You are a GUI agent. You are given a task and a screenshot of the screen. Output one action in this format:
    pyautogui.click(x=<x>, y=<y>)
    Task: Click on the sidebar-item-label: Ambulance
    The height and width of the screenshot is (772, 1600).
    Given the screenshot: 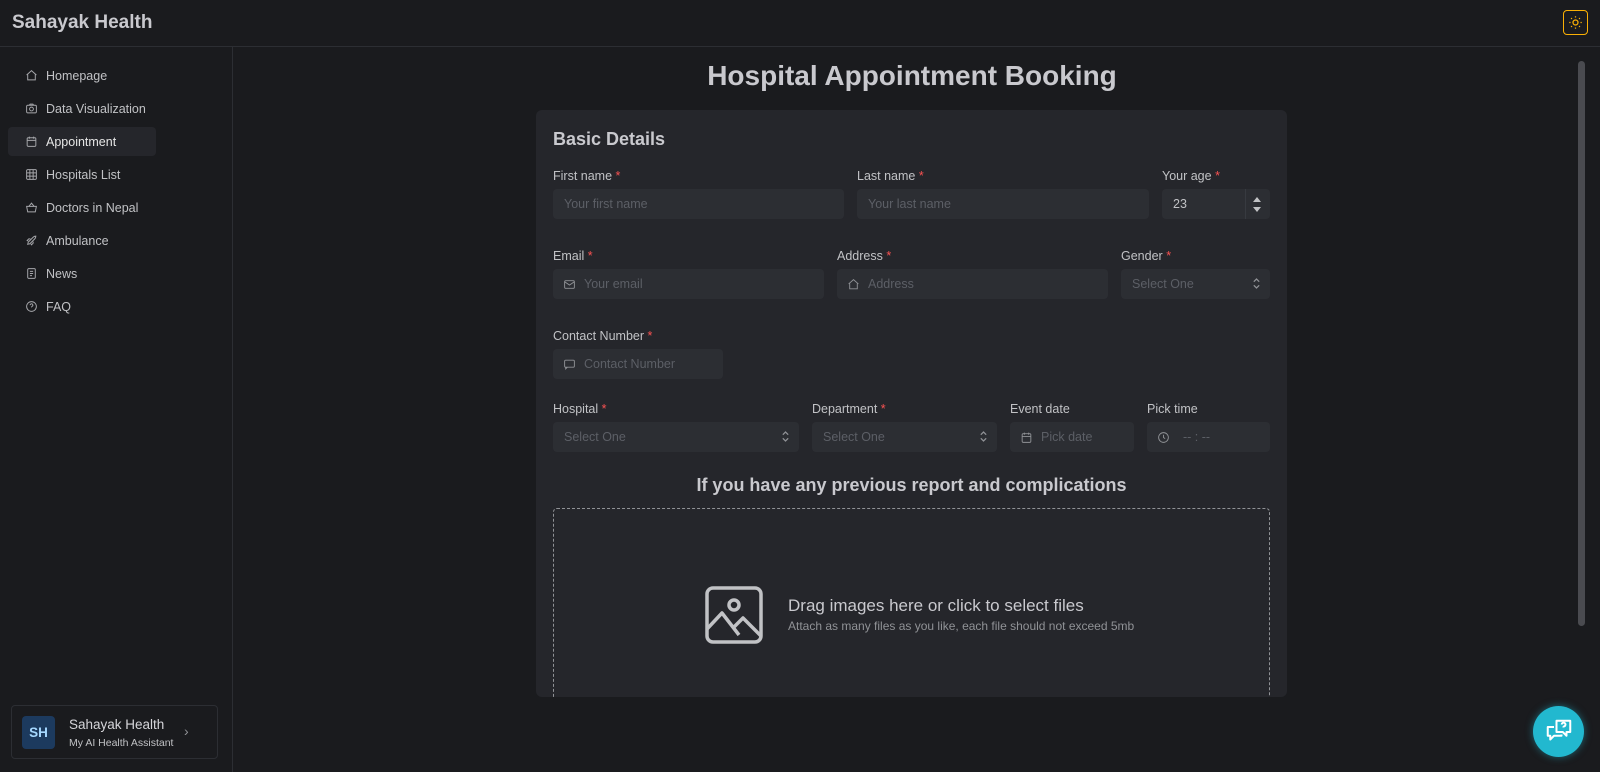 What is the action you would take?
    pyautogui.click(x=77, y=240)
    